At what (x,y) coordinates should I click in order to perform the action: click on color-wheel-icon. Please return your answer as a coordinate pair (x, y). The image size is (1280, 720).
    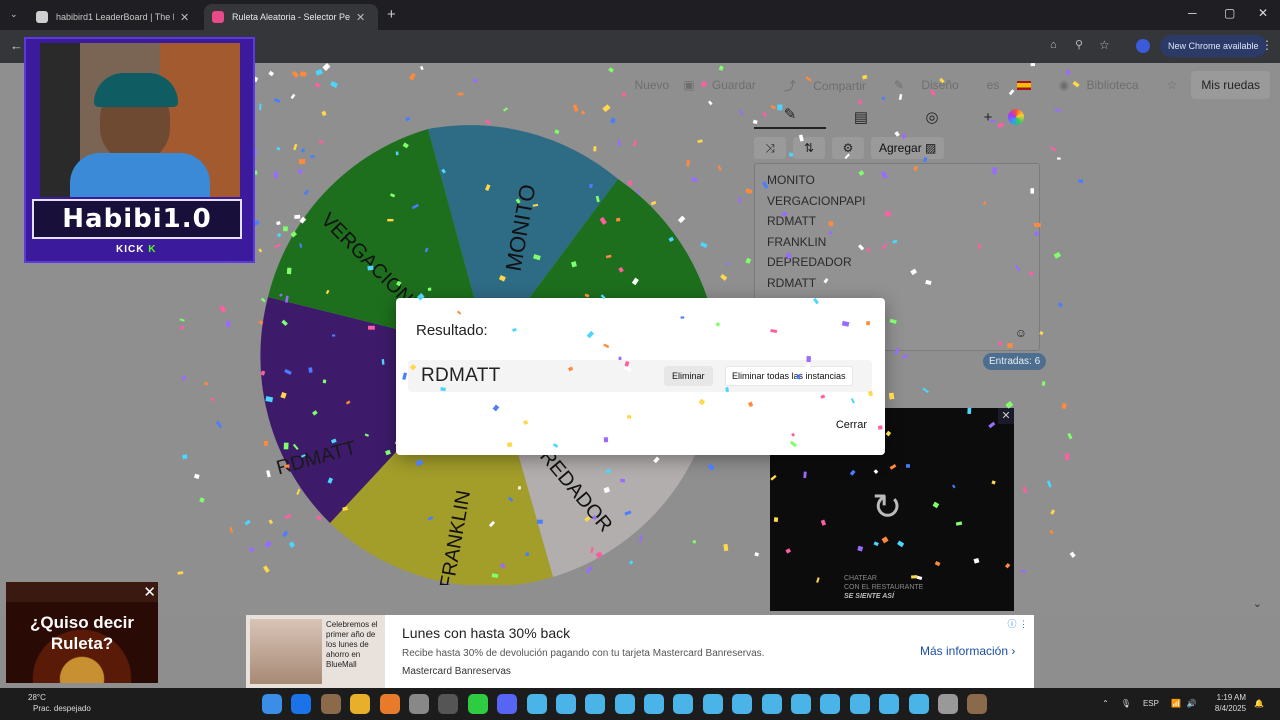
    Looking at the image, I should click on (1016, 117).